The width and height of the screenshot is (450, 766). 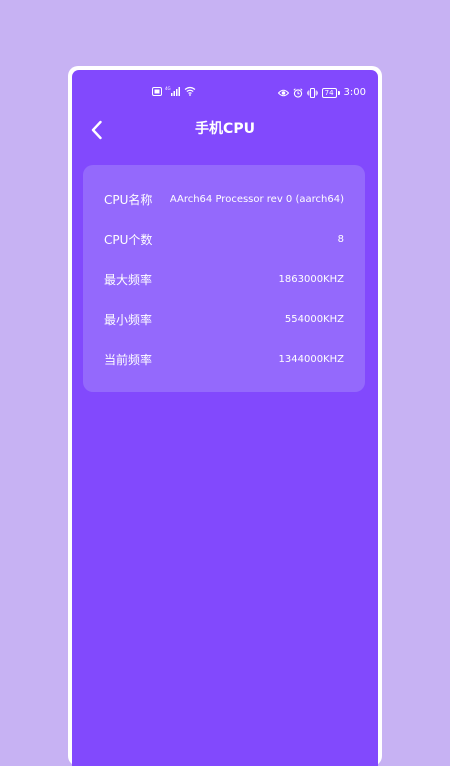 I want to click on row-label: CPU名称, so click(x=128, y=199).